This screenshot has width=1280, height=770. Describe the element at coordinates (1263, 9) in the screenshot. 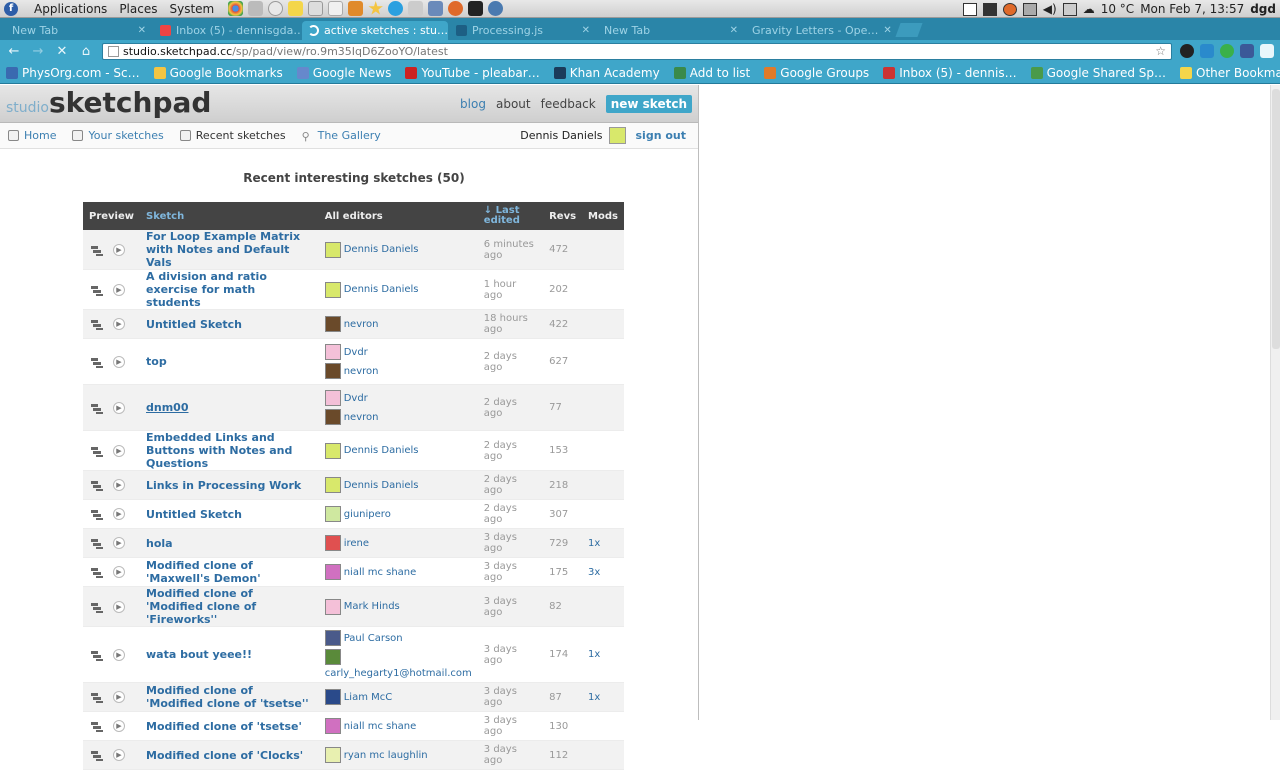

I see `username: dgd` at that location.